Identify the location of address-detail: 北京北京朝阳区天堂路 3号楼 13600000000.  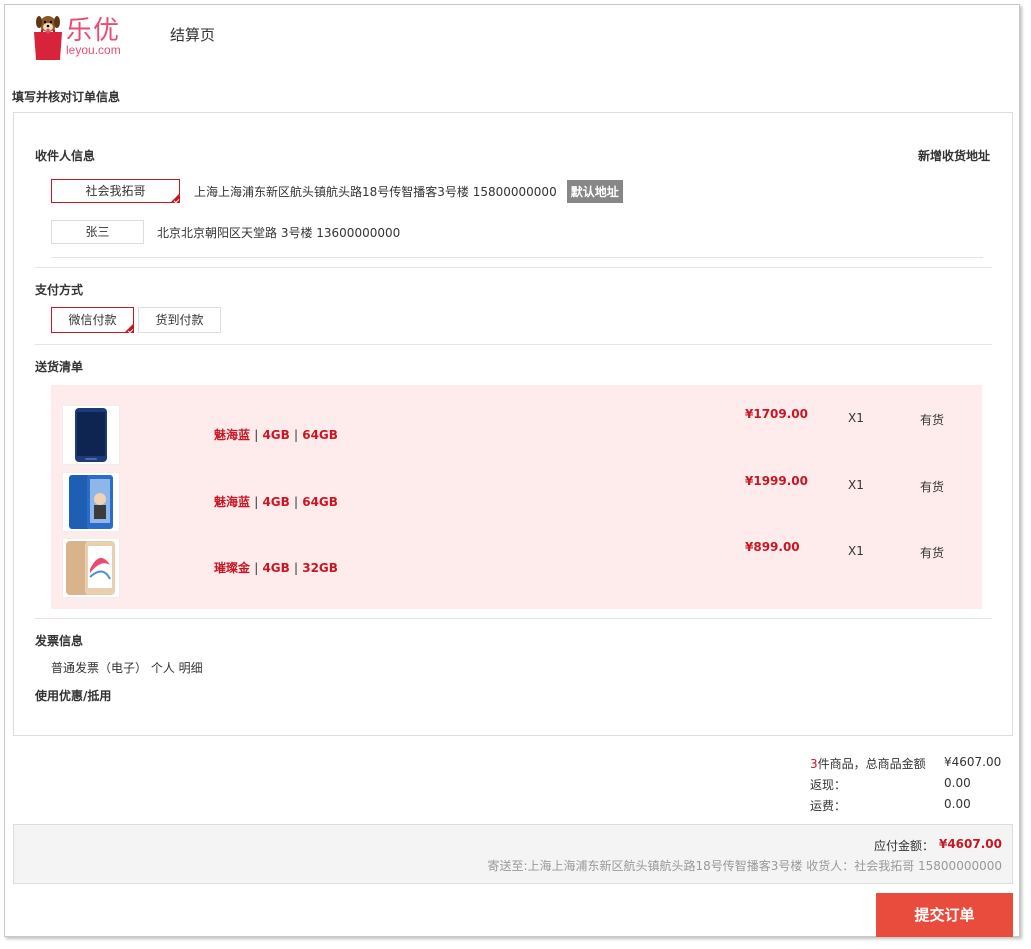
(279, 232).